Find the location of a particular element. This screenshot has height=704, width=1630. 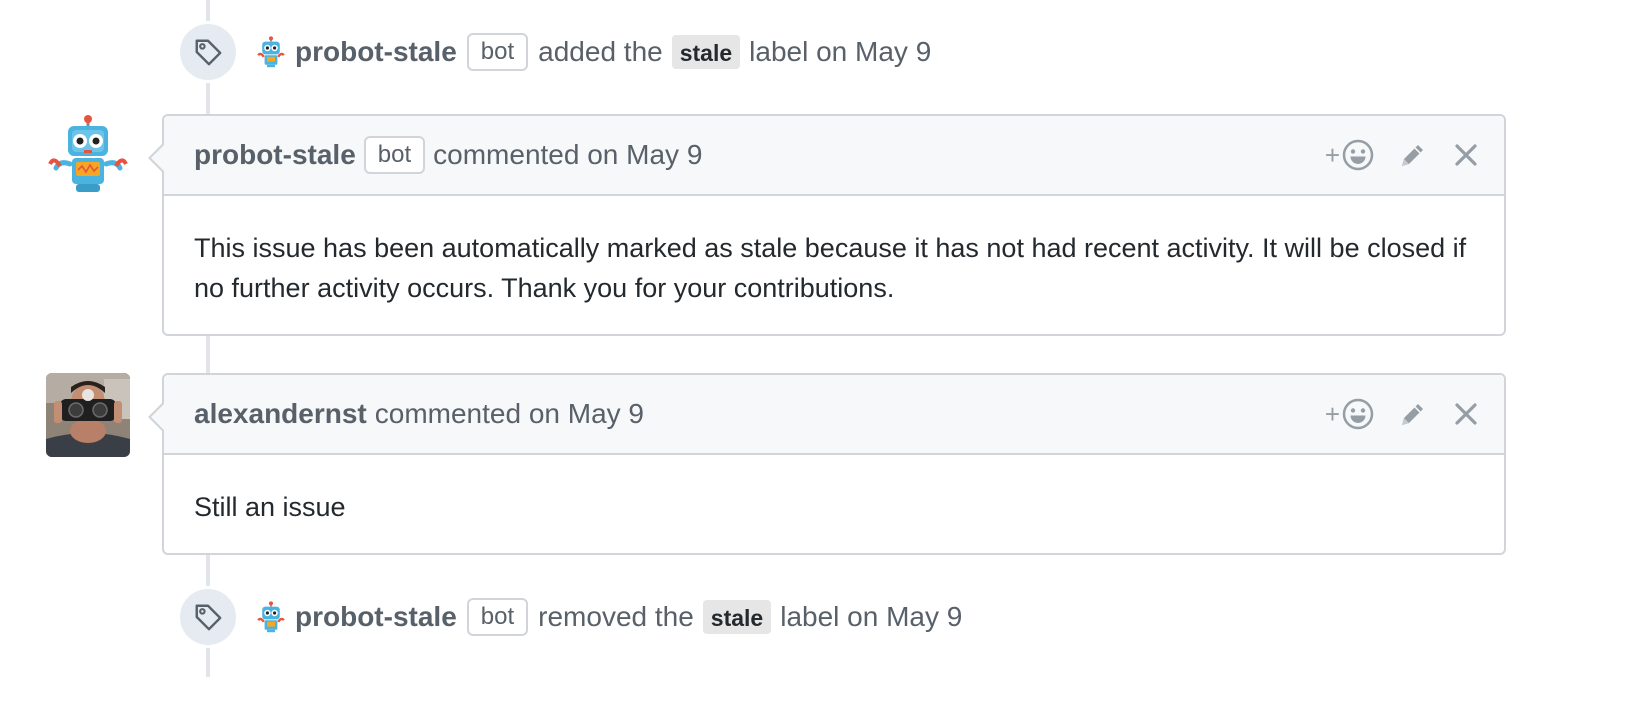

comment-header: probot-stale bot commented on May 9 + is located at coordinates (834, 156).